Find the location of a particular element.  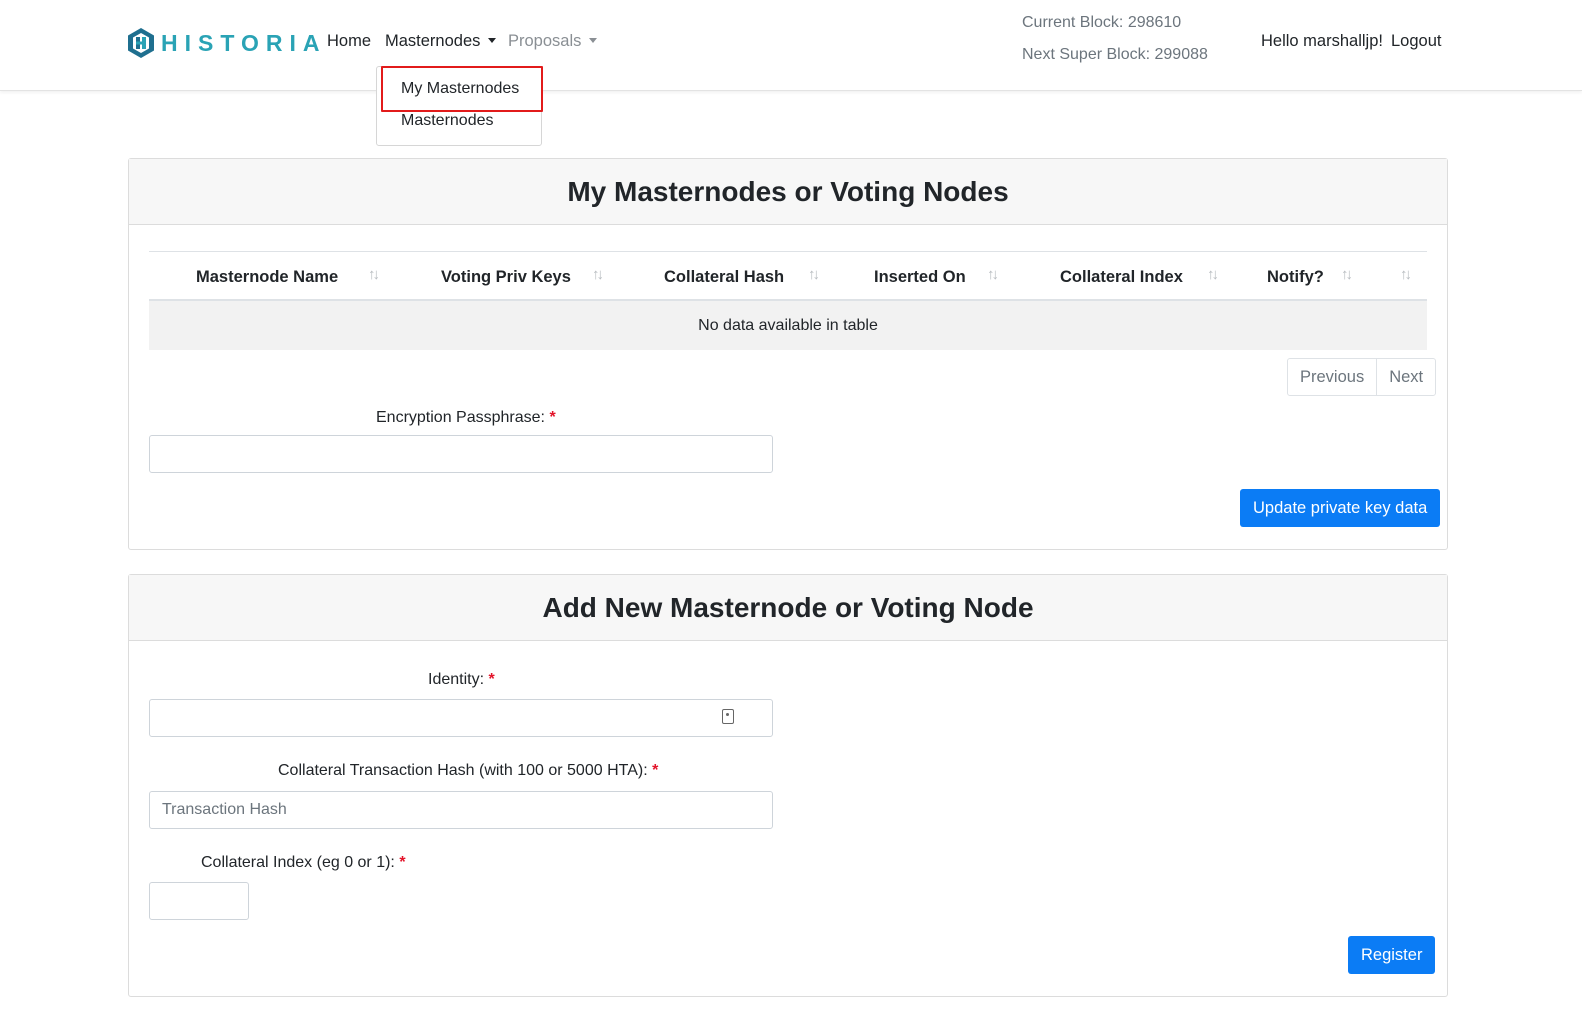

column-header-collateral-index: Collateral Index is located at coordinates (1121, 277).